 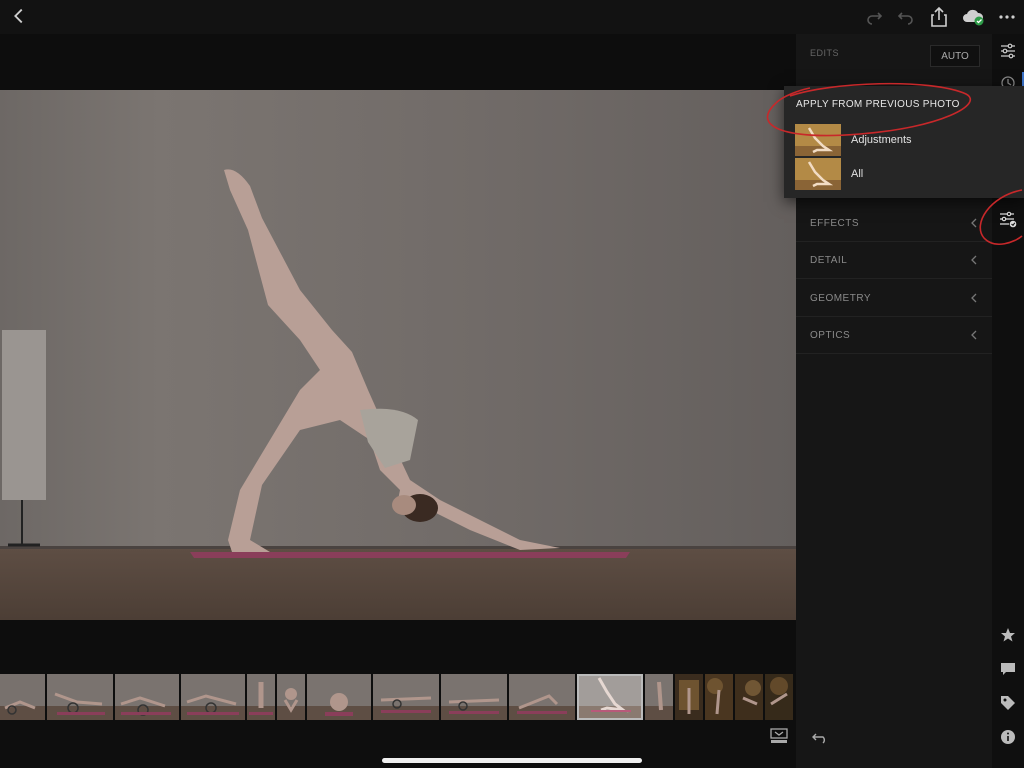 I want to click on section-label: DETAIL, so click(x=829, y=260).